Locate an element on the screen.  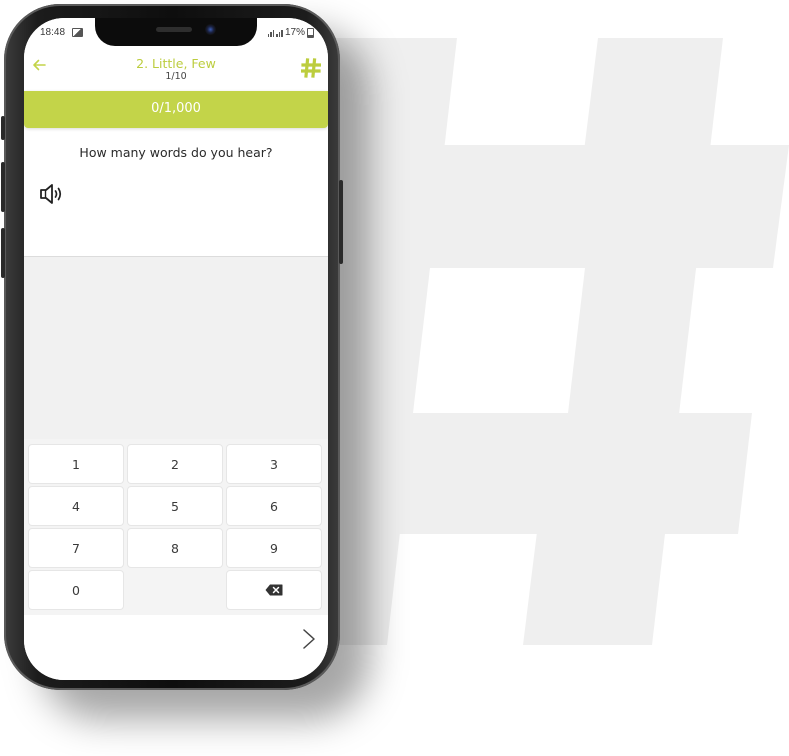
status-right: 17% is located at coordinates (290, 32).